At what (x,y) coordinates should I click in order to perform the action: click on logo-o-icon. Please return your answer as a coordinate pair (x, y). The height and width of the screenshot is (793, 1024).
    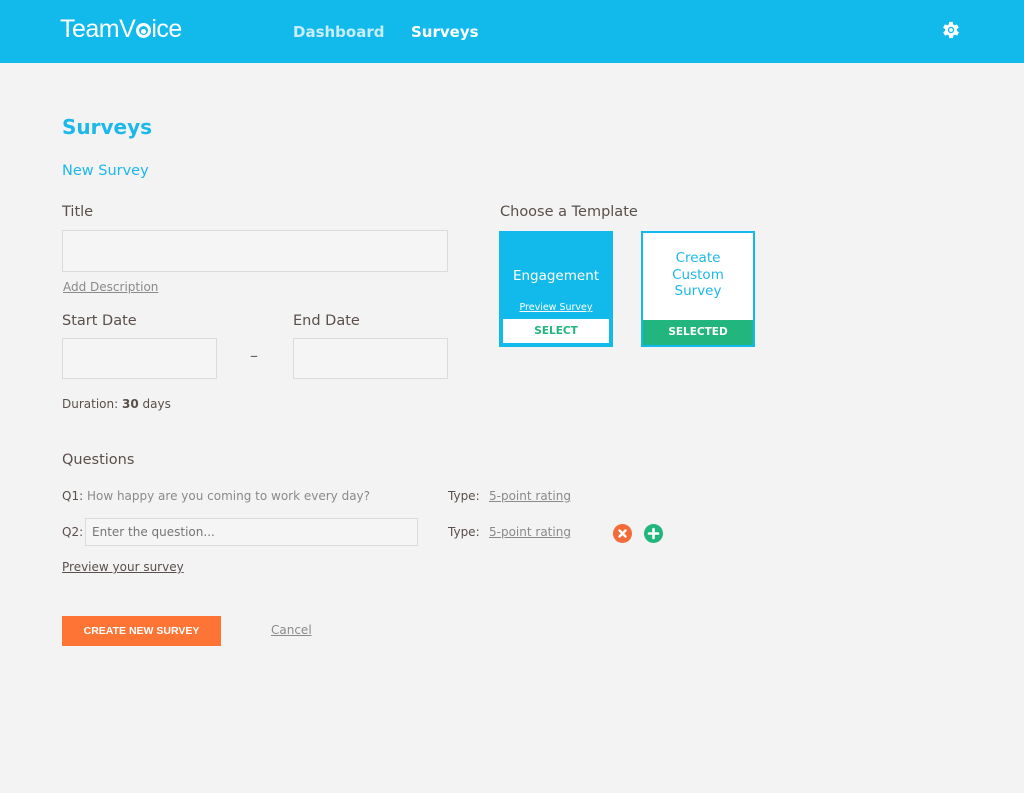
    Looking at the image, I should click on (143, 30).